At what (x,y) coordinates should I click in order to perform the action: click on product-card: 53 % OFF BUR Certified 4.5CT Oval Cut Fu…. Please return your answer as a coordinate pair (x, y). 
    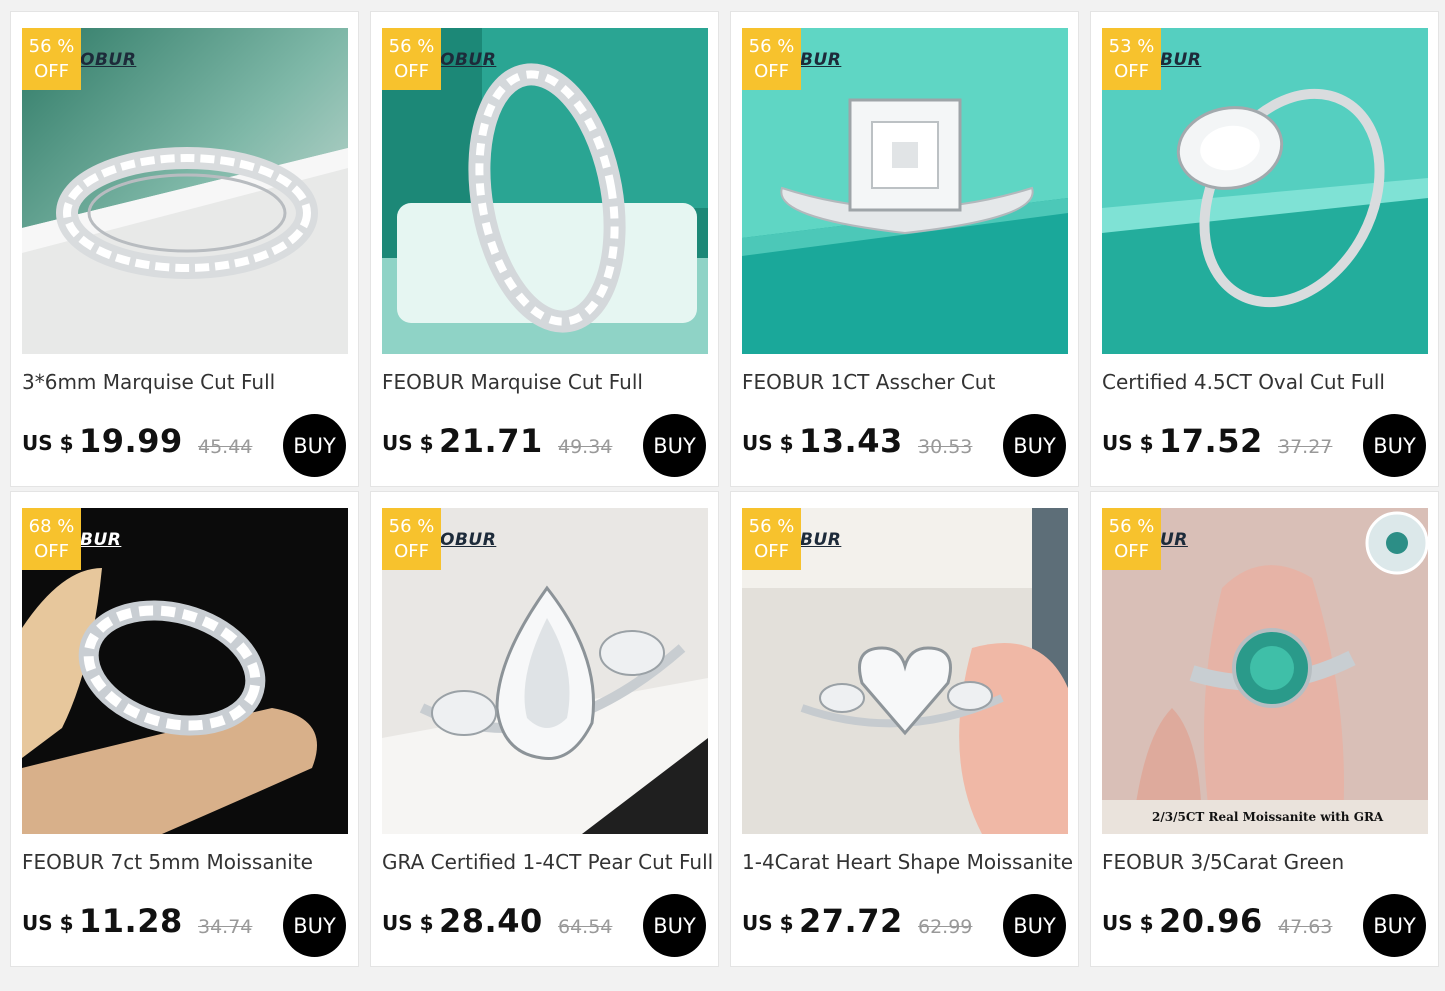
    Looking at the image, I should click on (1264, 249).